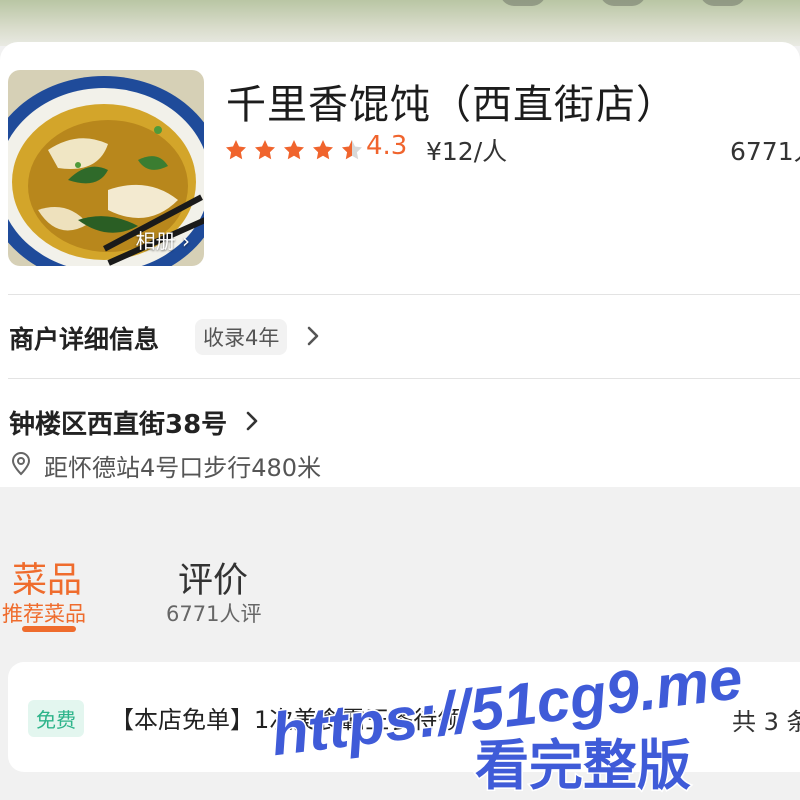  Describe the element at coordinates (387, 146) in the screenshot. I see `rating-score: 4.3` at that location.